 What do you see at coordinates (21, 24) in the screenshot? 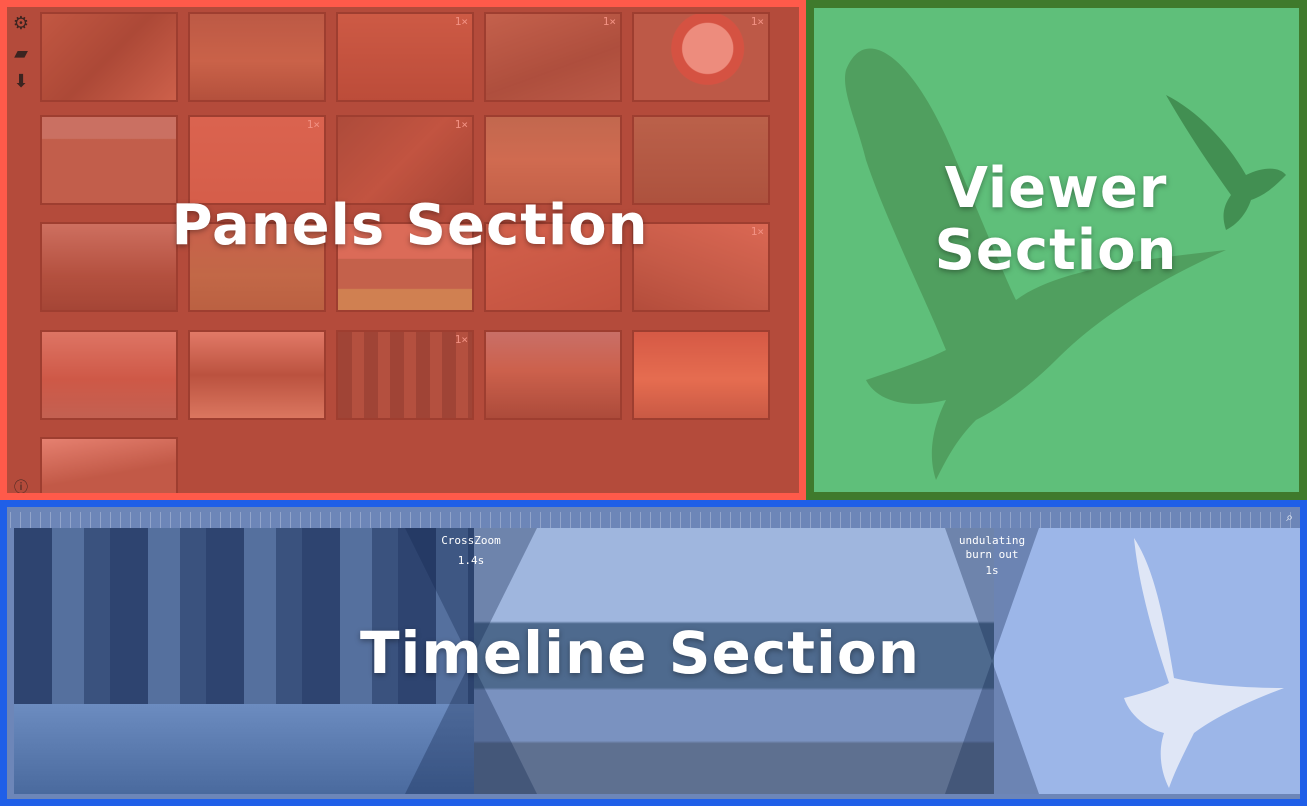
I see `gear-icon: ⚙` at bounding box center [21, 24].